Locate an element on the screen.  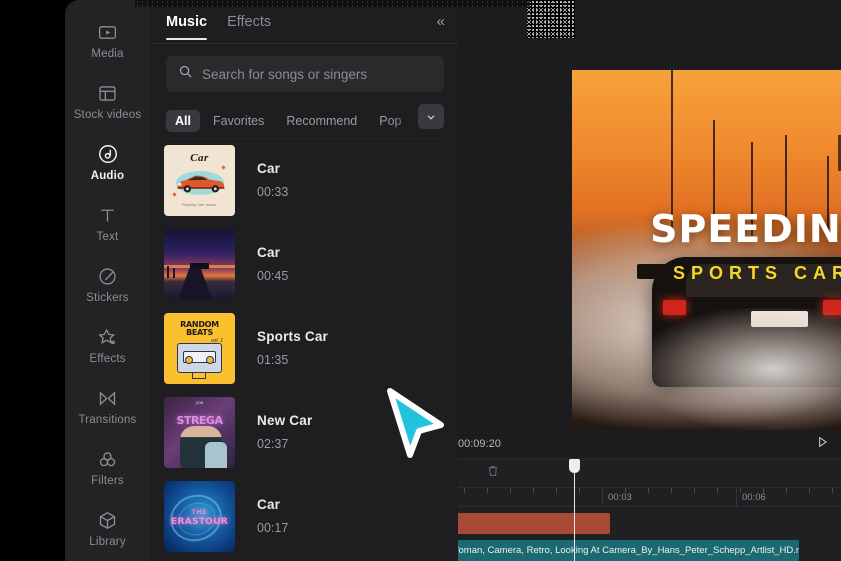
track-meta: Car 00:17 is located at coordinates (261, 516).